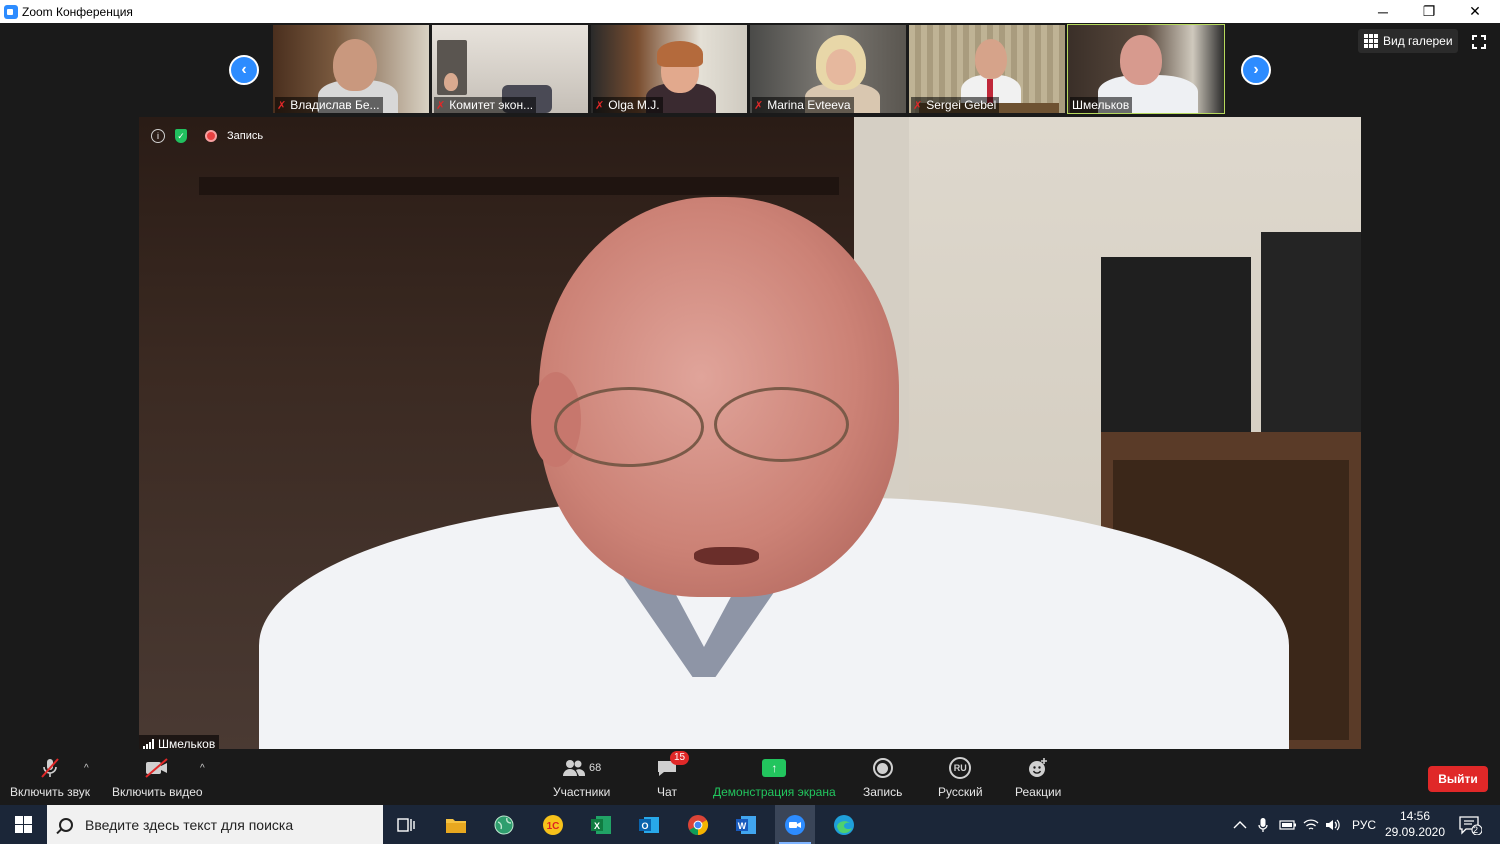  Describe the element at coordinates (1240, 824) in the screenshot. I see `tray-chevron-icon` at that location.